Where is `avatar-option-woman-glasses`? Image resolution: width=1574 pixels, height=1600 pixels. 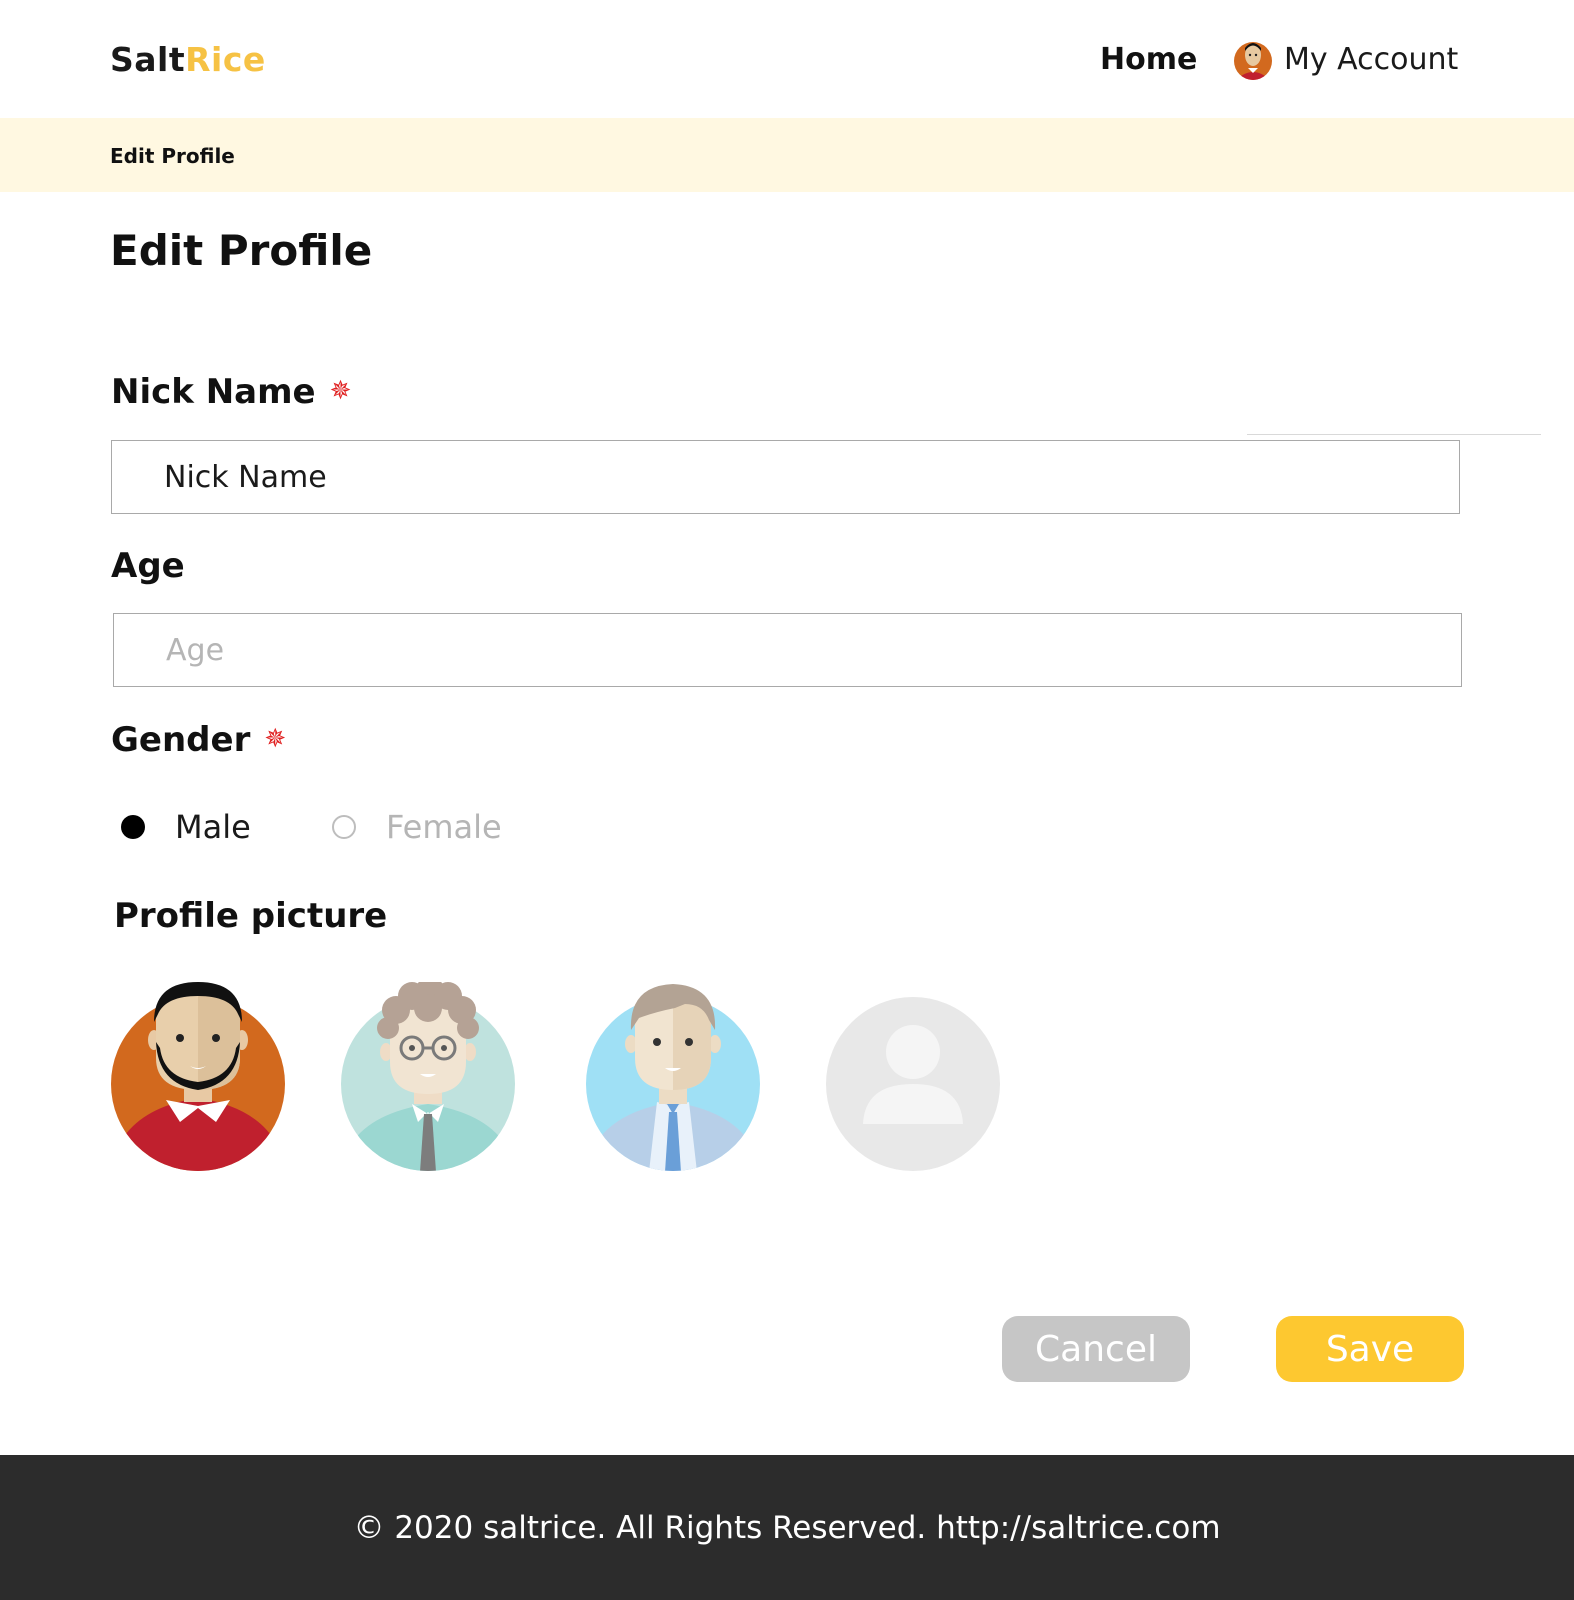
avatar-option-woman-glasses is located at coordinates (428, 1077).